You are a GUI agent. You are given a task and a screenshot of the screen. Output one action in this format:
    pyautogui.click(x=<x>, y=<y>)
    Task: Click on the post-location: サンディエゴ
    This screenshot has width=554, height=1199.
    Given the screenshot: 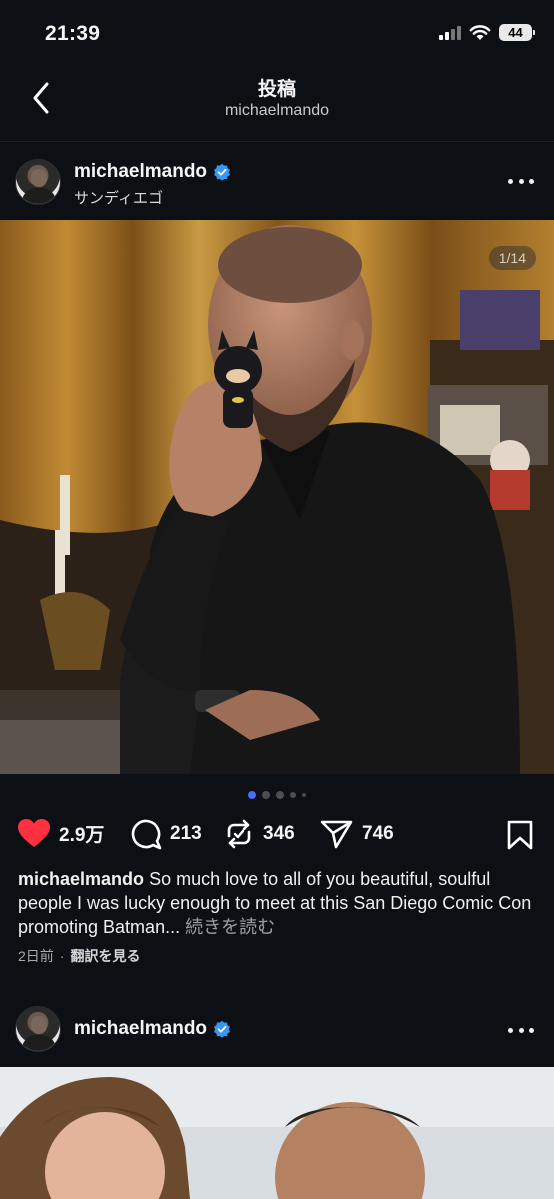 What is the action you would take?
    pyautogui.click(x=118, y=197)
    